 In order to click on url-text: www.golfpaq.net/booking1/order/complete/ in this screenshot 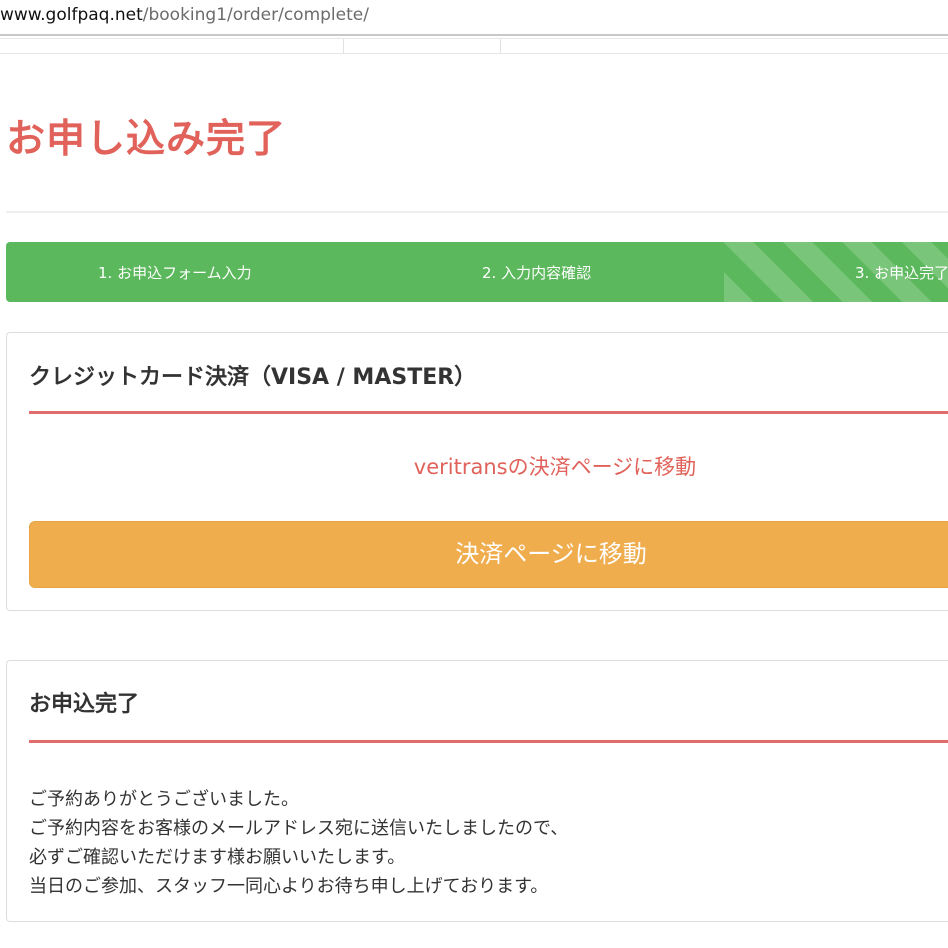, I will do `click(184, 15)`.